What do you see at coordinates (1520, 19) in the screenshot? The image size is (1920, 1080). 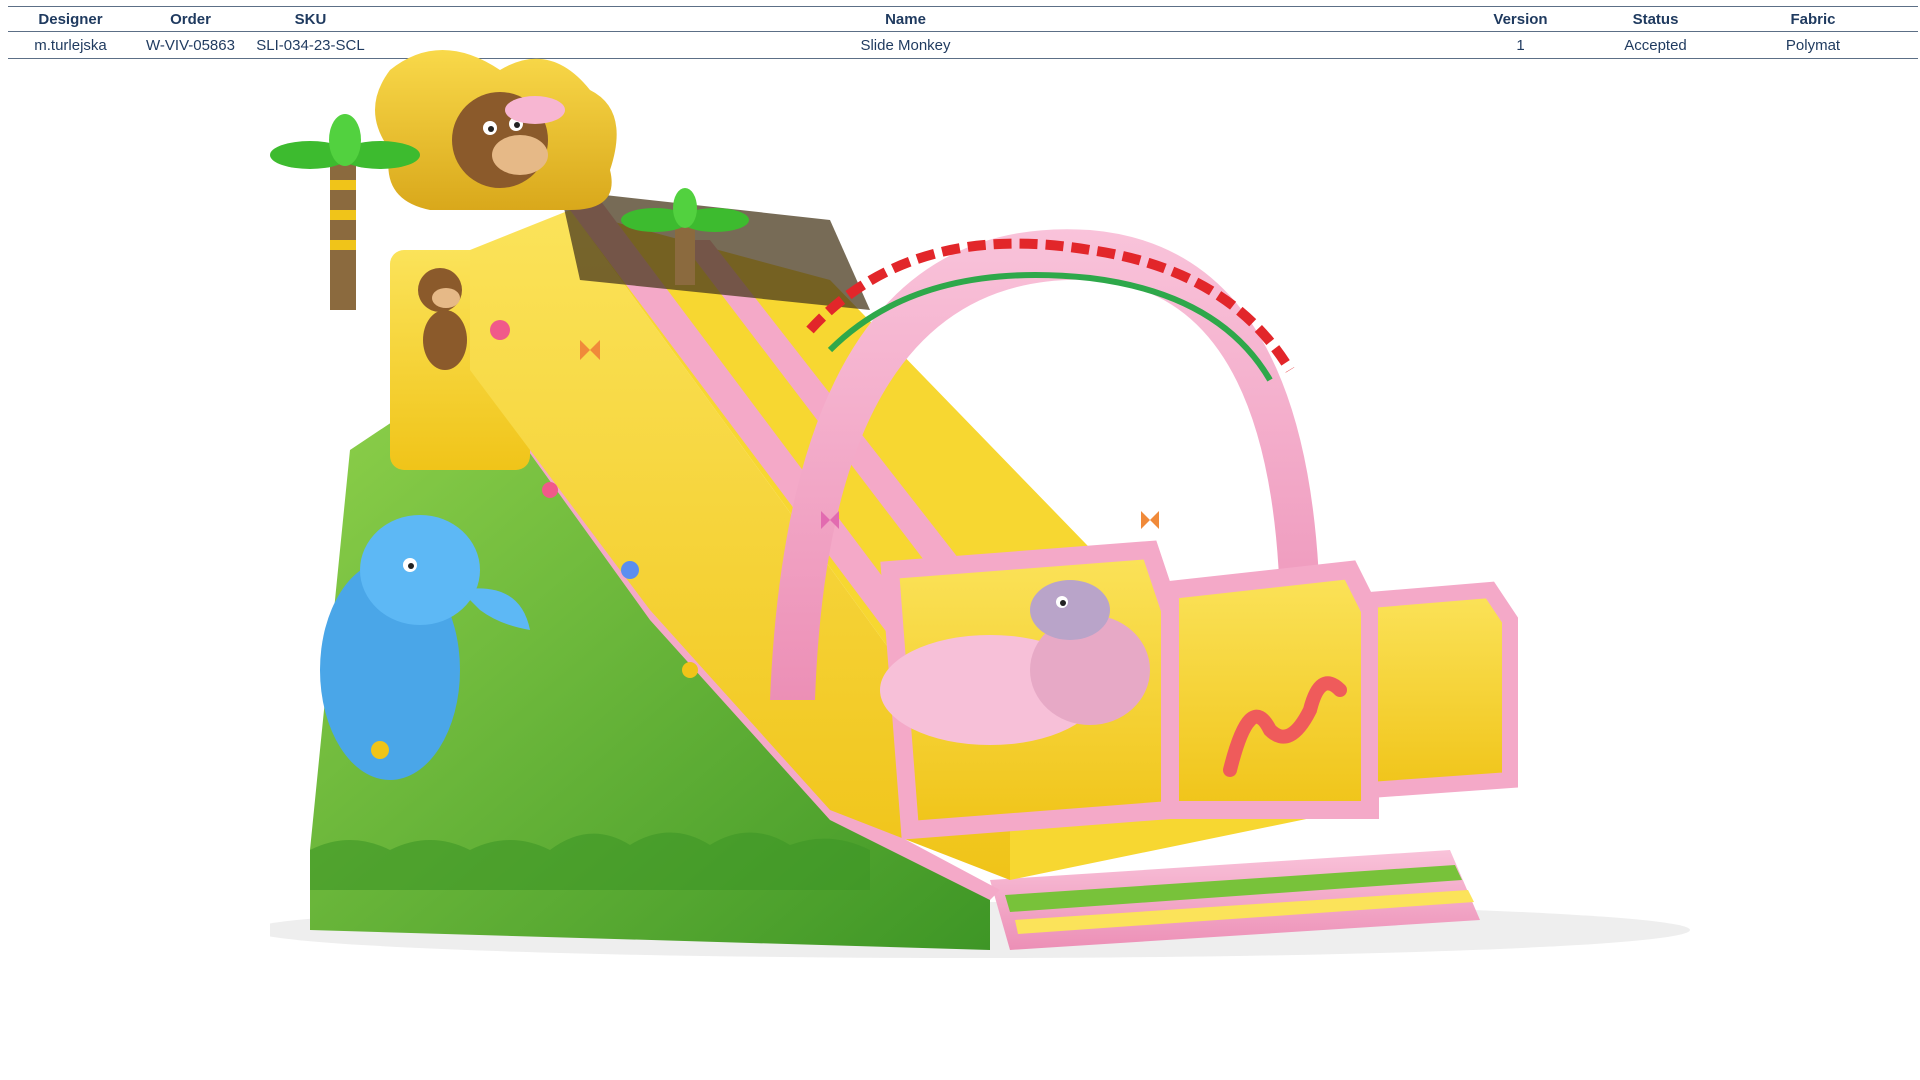 I see `header-version: Version` at bounding box center [1520, 19].